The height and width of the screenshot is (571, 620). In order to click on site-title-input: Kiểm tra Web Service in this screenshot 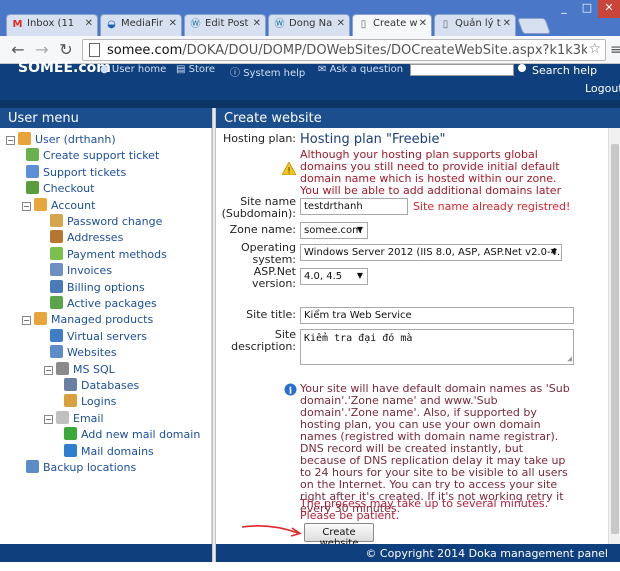, I will do `click(437, 315)`.